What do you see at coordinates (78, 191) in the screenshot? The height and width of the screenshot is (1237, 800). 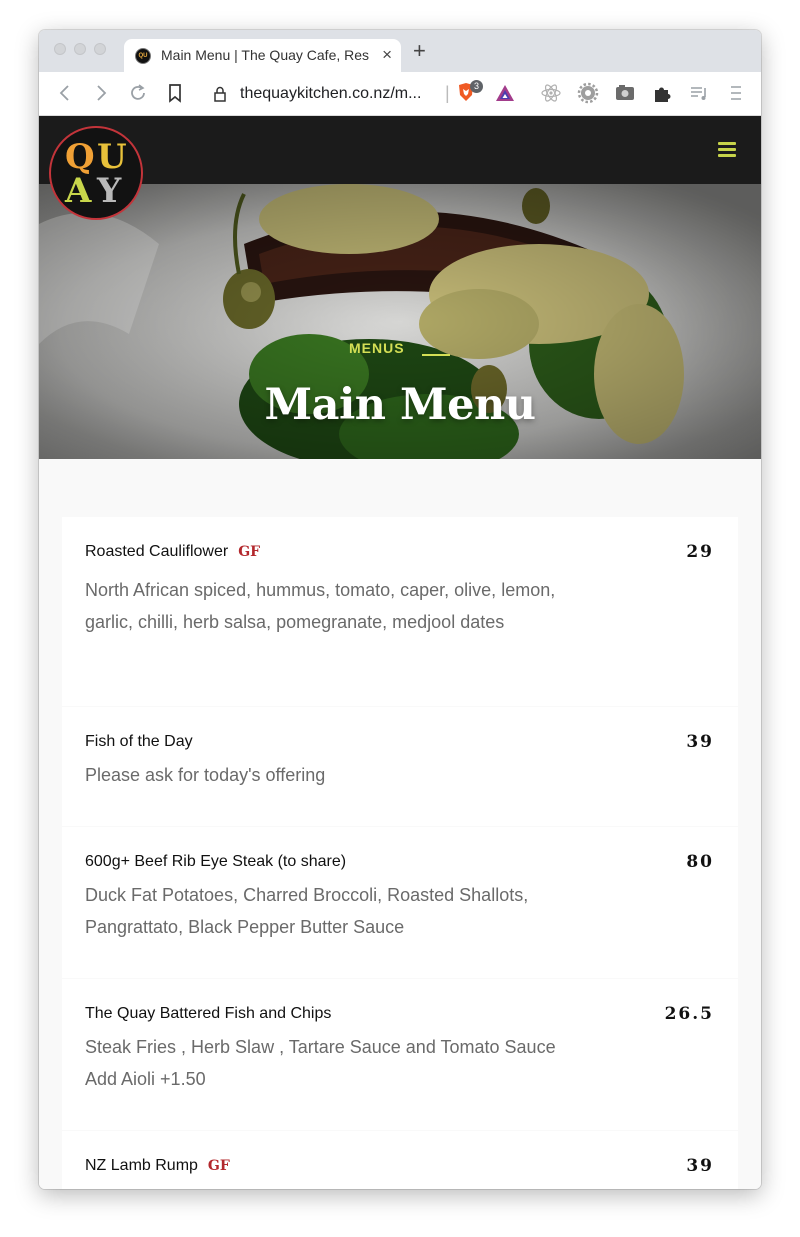 I see `logo-letter: A` at bounding box center [78, 191].